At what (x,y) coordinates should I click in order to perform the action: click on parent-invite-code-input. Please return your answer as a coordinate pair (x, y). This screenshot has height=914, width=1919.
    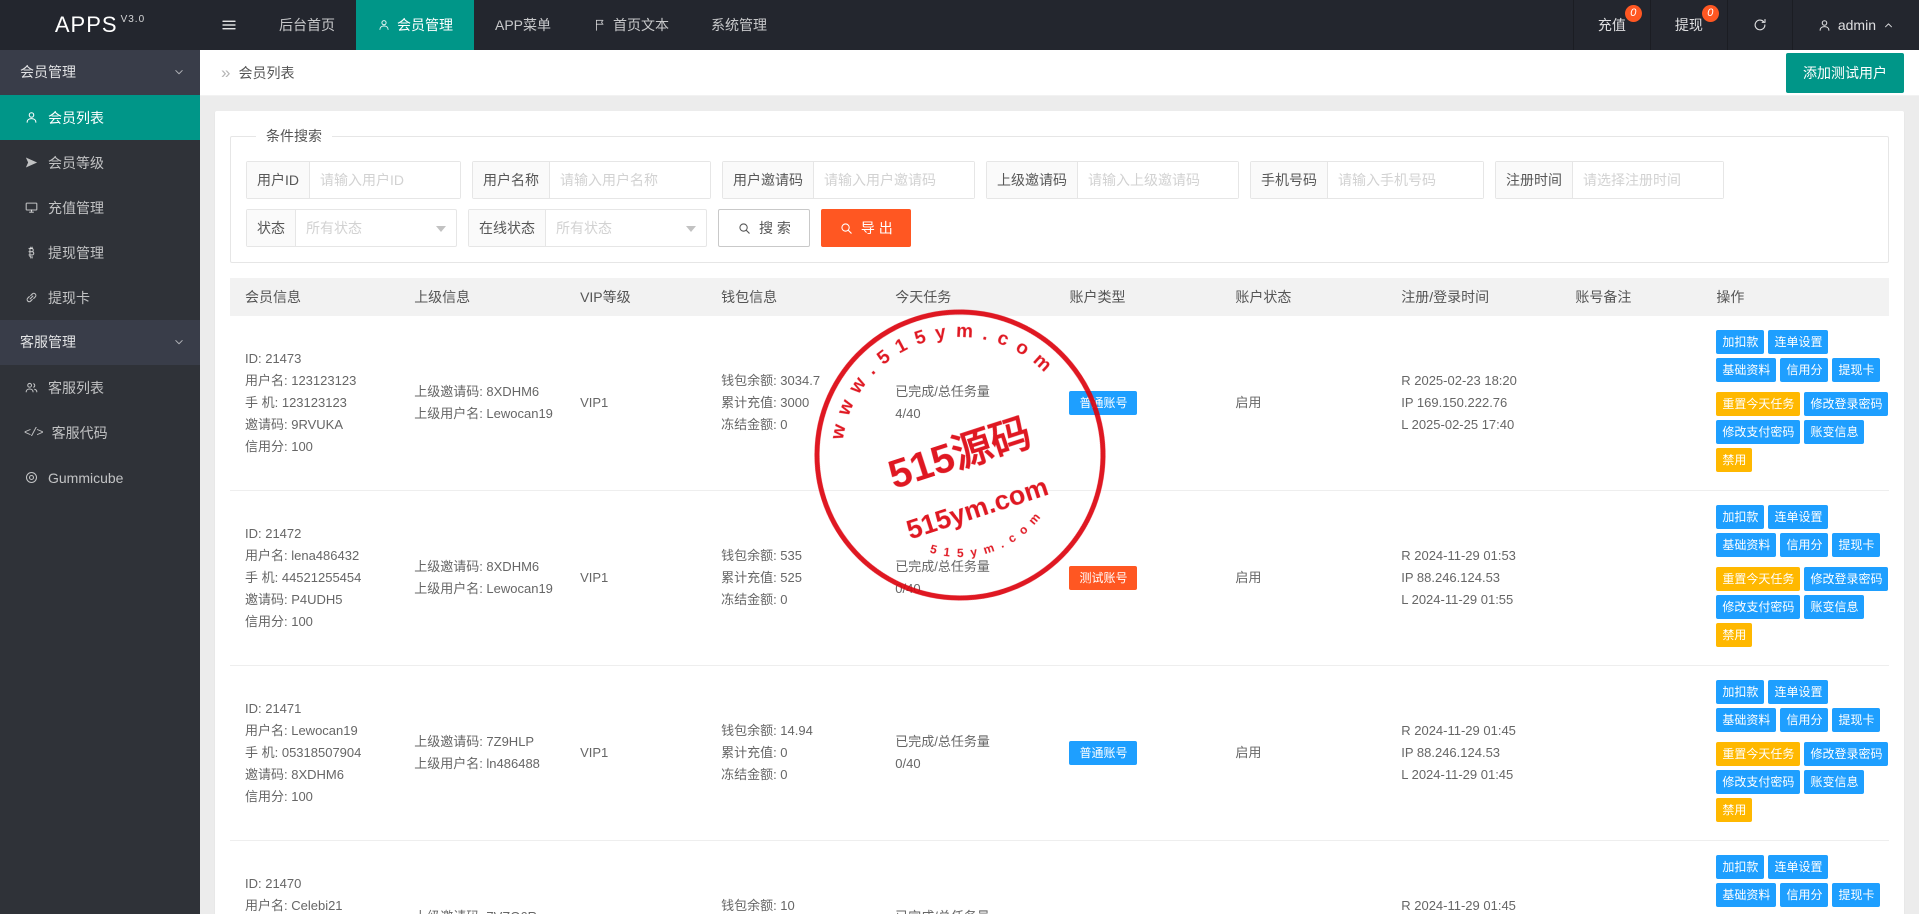
    Looking at the image, I should click on (1158, 180).